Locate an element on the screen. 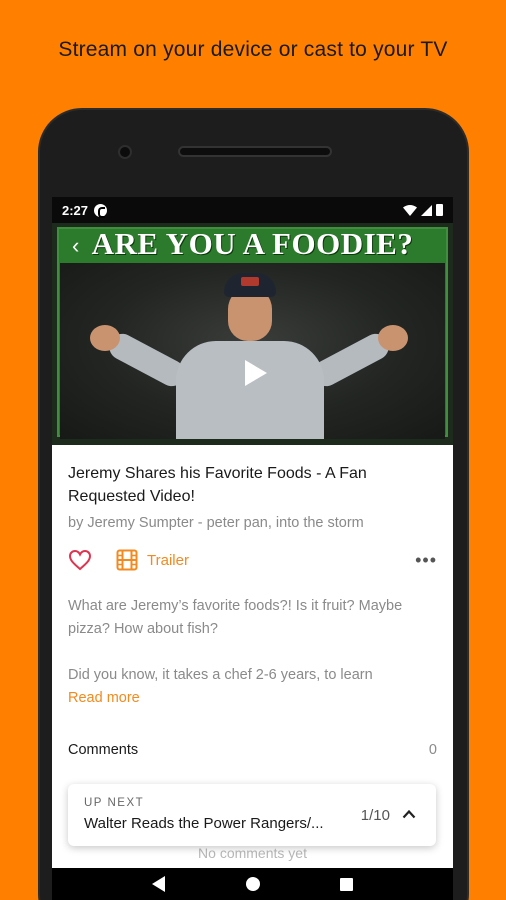  trailer-label: Trailer is located at coordinates (168, 560).